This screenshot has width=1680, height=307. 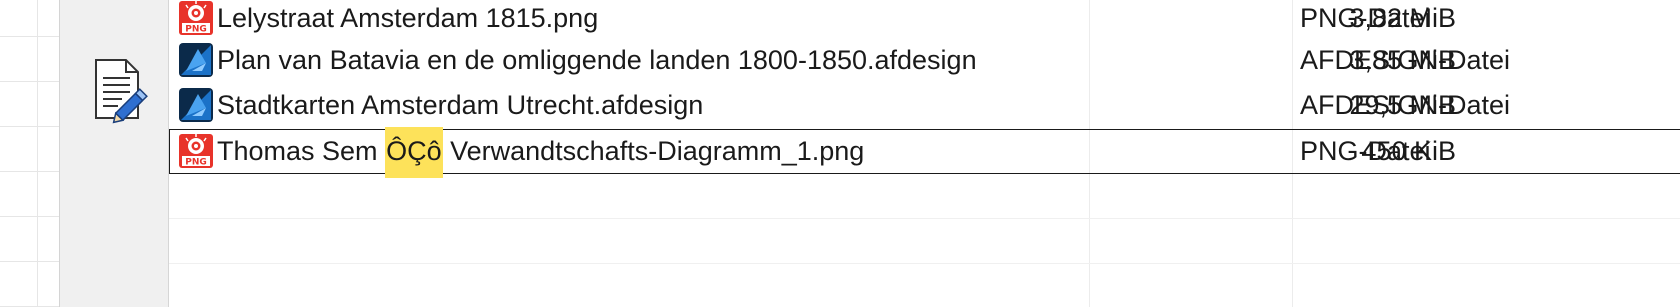 What do you see at coordinates (414, 152) in the screenshot?
I see `search-highlight: ÔÇô` at bounding box center [414, 152].